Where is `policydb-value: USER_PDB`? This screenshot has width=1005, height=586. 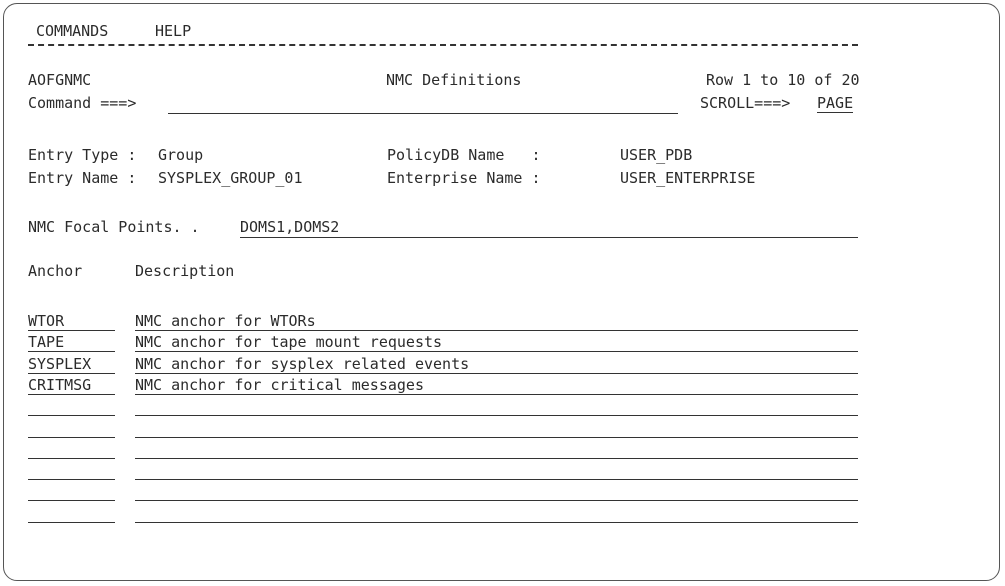
policydb-value: USER_PDB is located at coordinates (656, 155).